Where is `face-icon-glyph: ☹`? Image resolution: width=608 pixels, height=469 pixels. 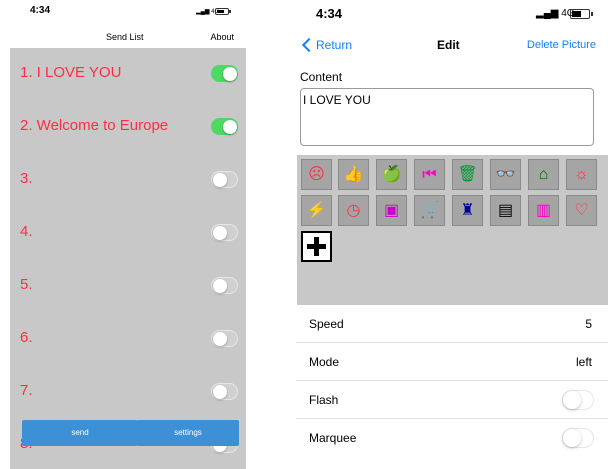
face-icon-glyph: ☹ is located at coordinates (316, 174).